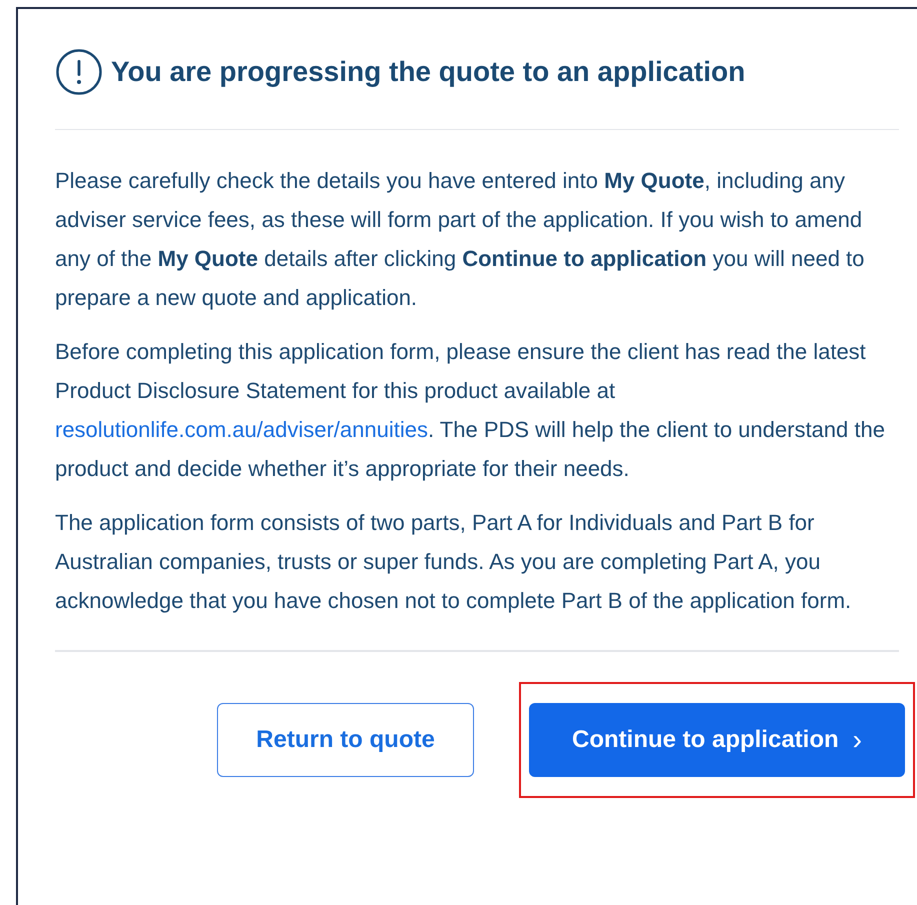 The width and height of the screenshot is (917, 905). I want to click on pds-link: resolutionlife.com.au/adviser/annuities, so click(241, 429).